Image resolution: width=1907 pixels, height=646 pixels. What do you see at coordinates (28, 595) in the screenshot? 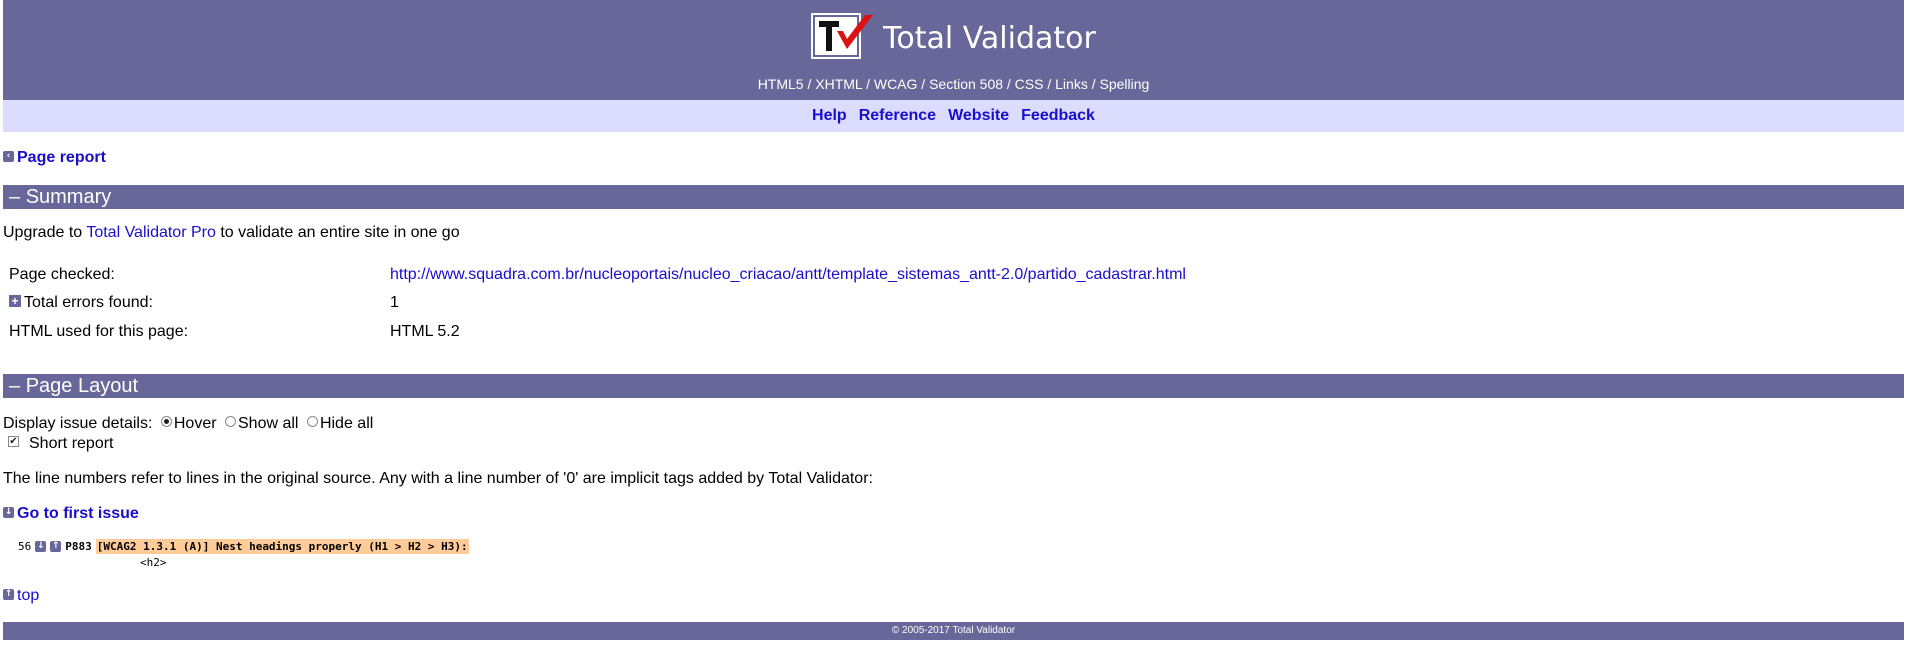
I see `top-link: top` at bounding box center [28, 595].